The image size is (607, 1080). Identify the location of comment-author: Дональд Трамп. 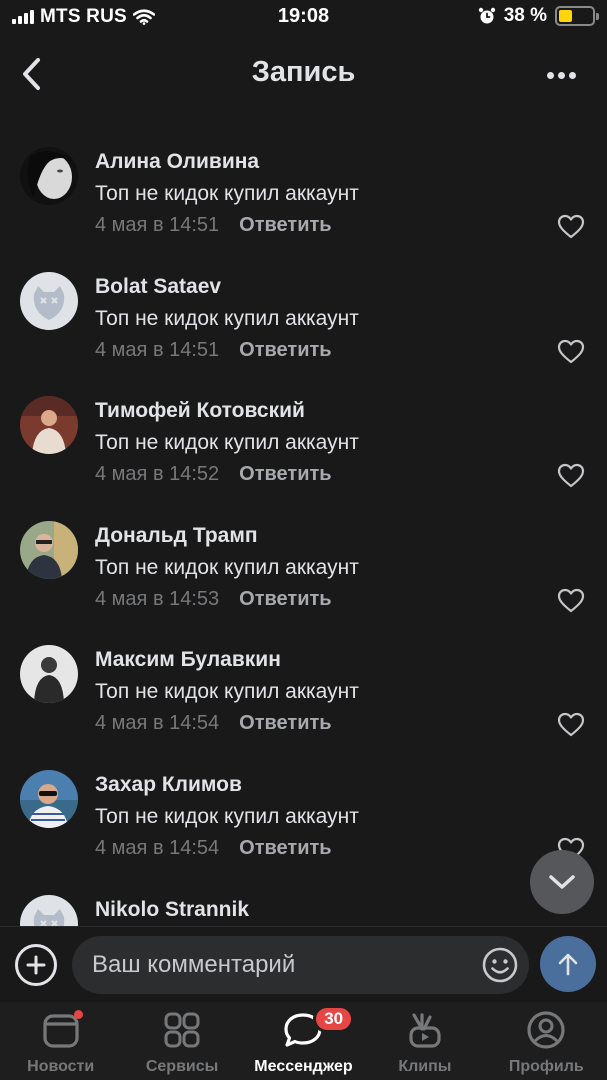
(176, 536).